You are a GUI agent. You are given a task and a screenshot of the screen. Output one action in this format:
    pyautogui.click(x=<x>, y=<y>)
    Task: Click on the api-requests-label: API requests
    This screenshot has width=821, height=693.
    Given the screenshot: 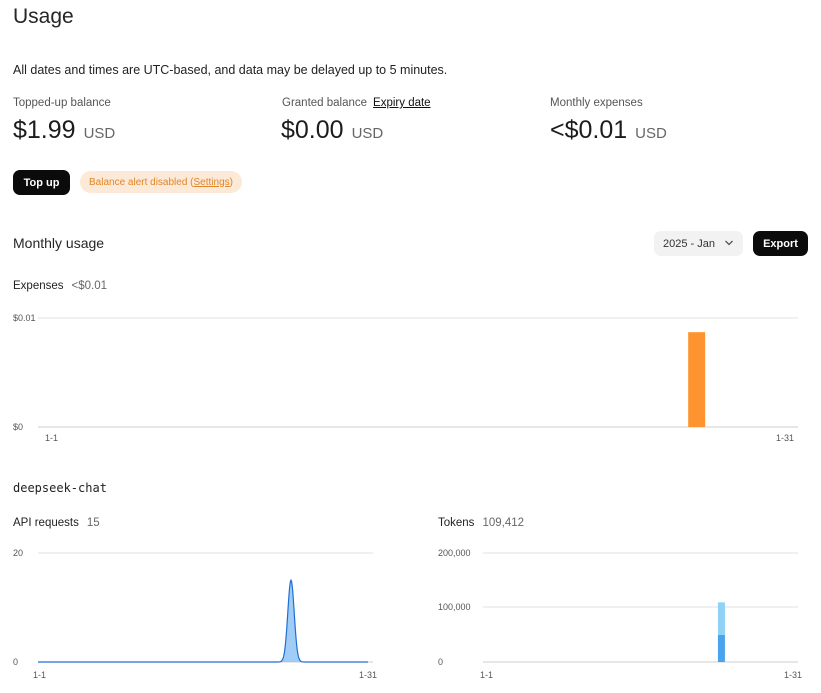 What is the action you would take?
    pyautogui.click(x=46, y=523)
    